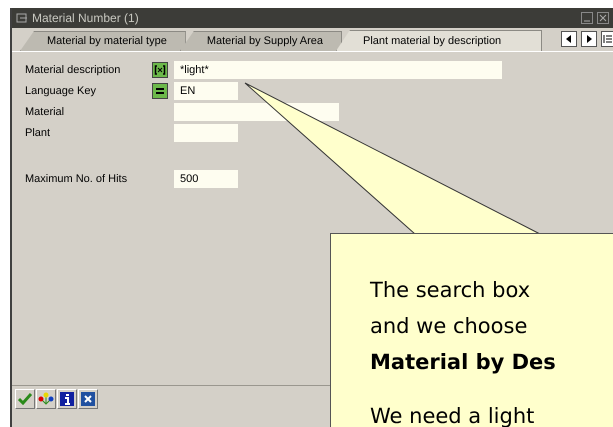 The height and width of the screenshot is (427, 613). What do you see at coordinates (569, 39) in the screenshot?
I see `tab-left-icon` at bounding box center [569, 39].